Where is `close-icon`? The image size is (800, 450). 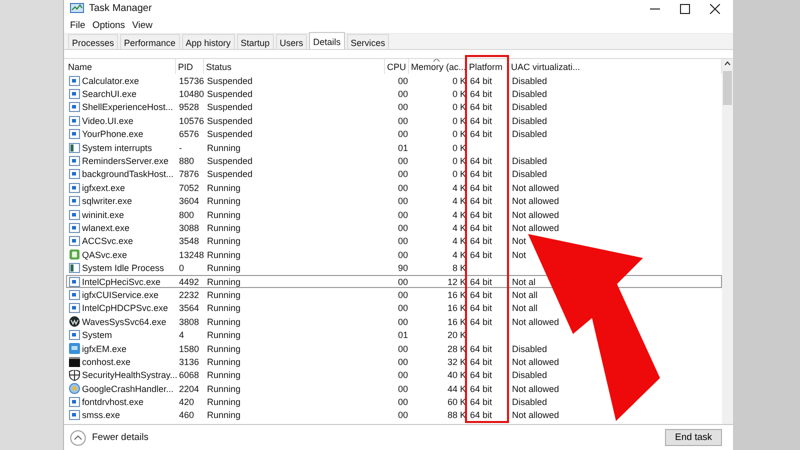
close-icon is located at coordinates (715, 9).